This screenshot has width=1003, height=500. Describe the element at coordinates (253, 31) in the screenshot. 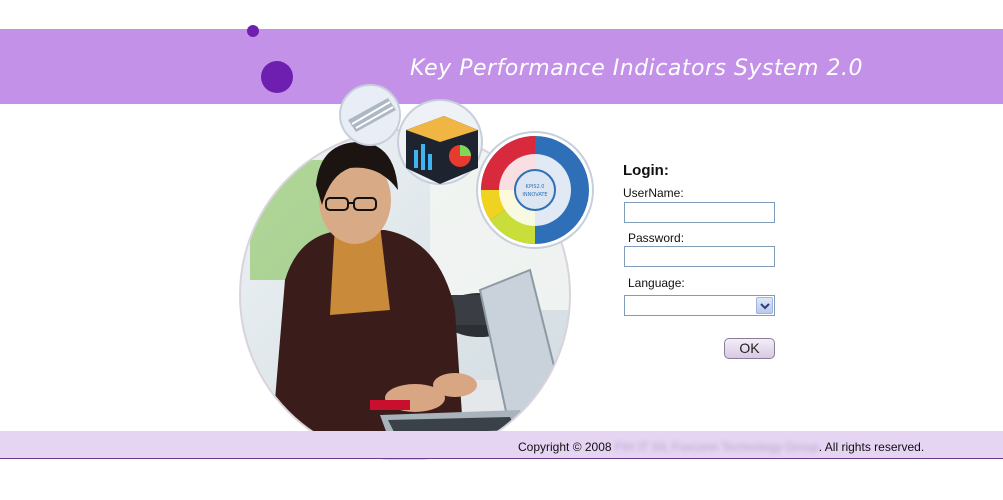

I see `decorative-dot-small` at that location.